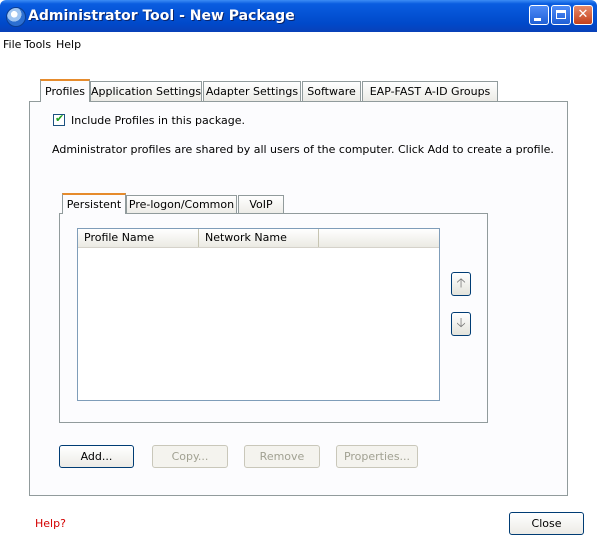  What do you see at coordinates (37, 44) in the screenshot?
I see `menu-tools: Tools` at bounding box center [37, 44].